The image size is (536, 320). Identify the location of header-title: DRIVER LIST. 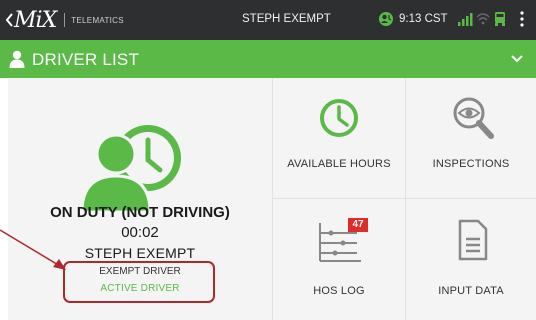
(86, 59).